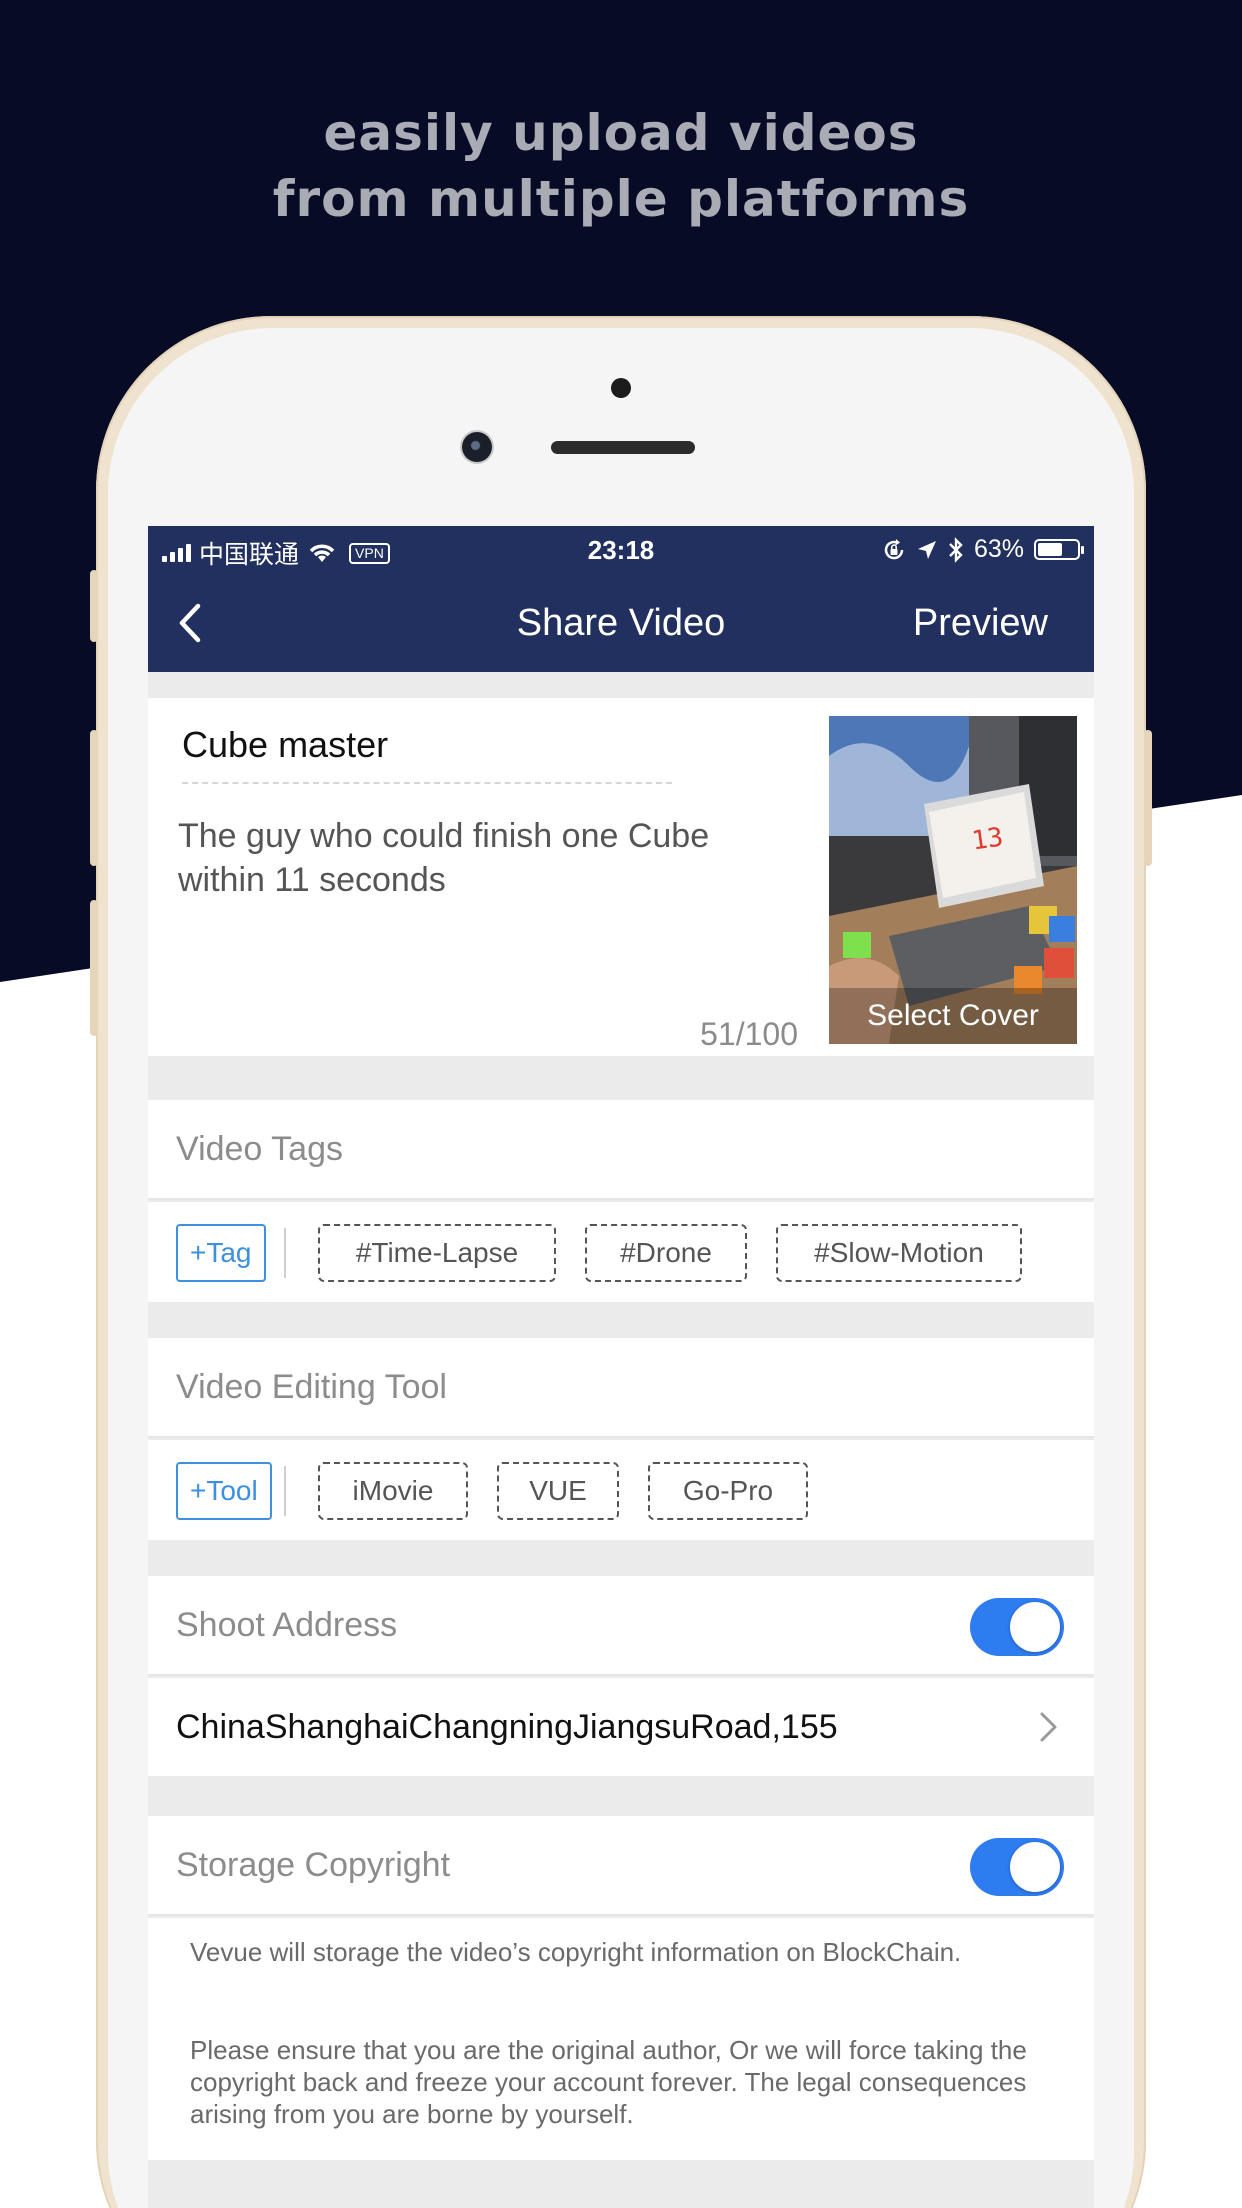  I want to click on rotation-lock-icon, so click(894, 548).